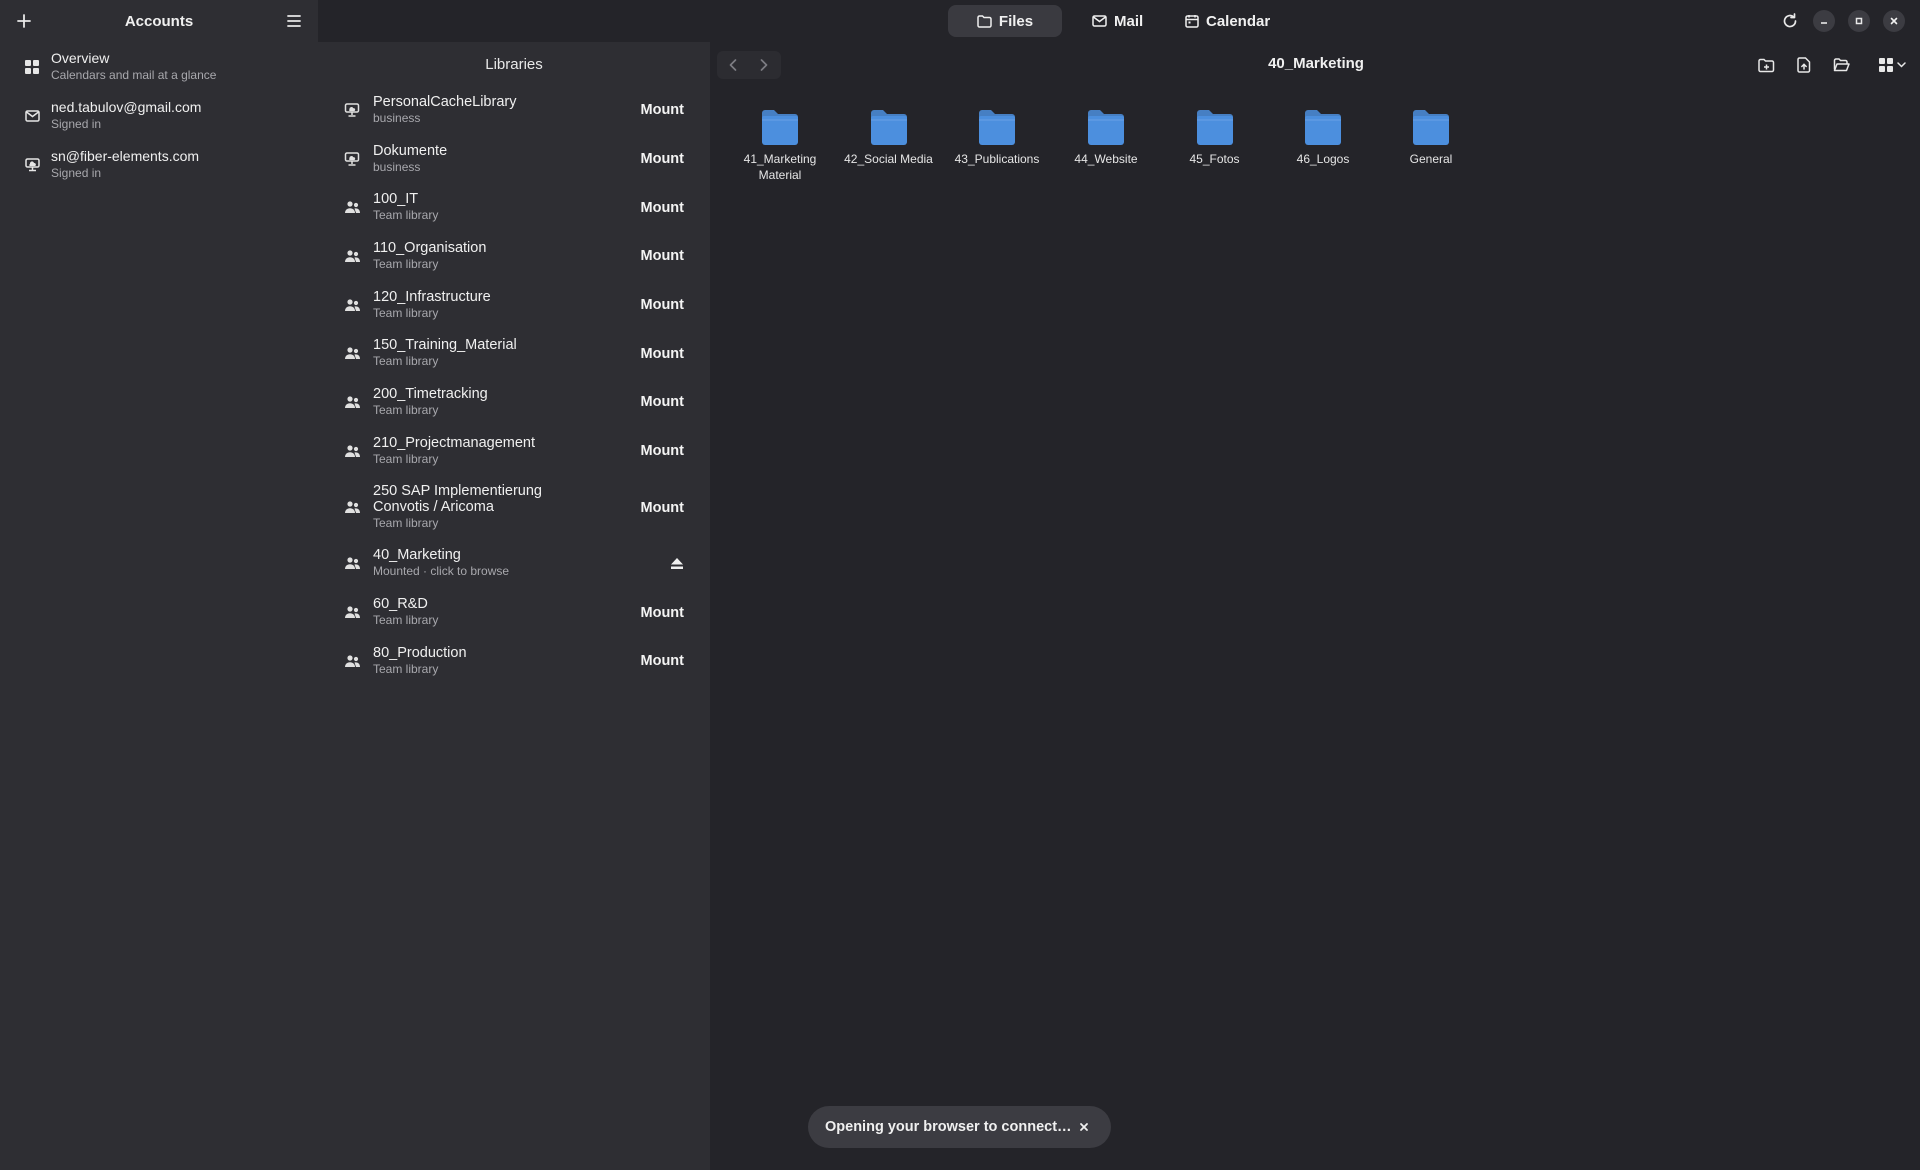 This screenshot has width=1920, height=1170. What do you see at coordinates (1214, 159) in the screenshot?
I see `folder-name: 45_Fotos` at bounding box center [1214, 159].